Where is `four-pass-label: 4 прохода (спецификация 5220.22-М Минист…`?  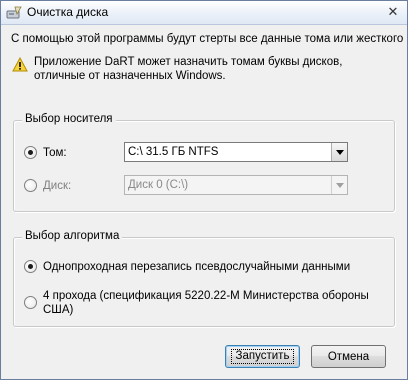 four-pass-label: 4 прохода (спецификация 5220.22-М Минист… is located at coordinates (206, 303).